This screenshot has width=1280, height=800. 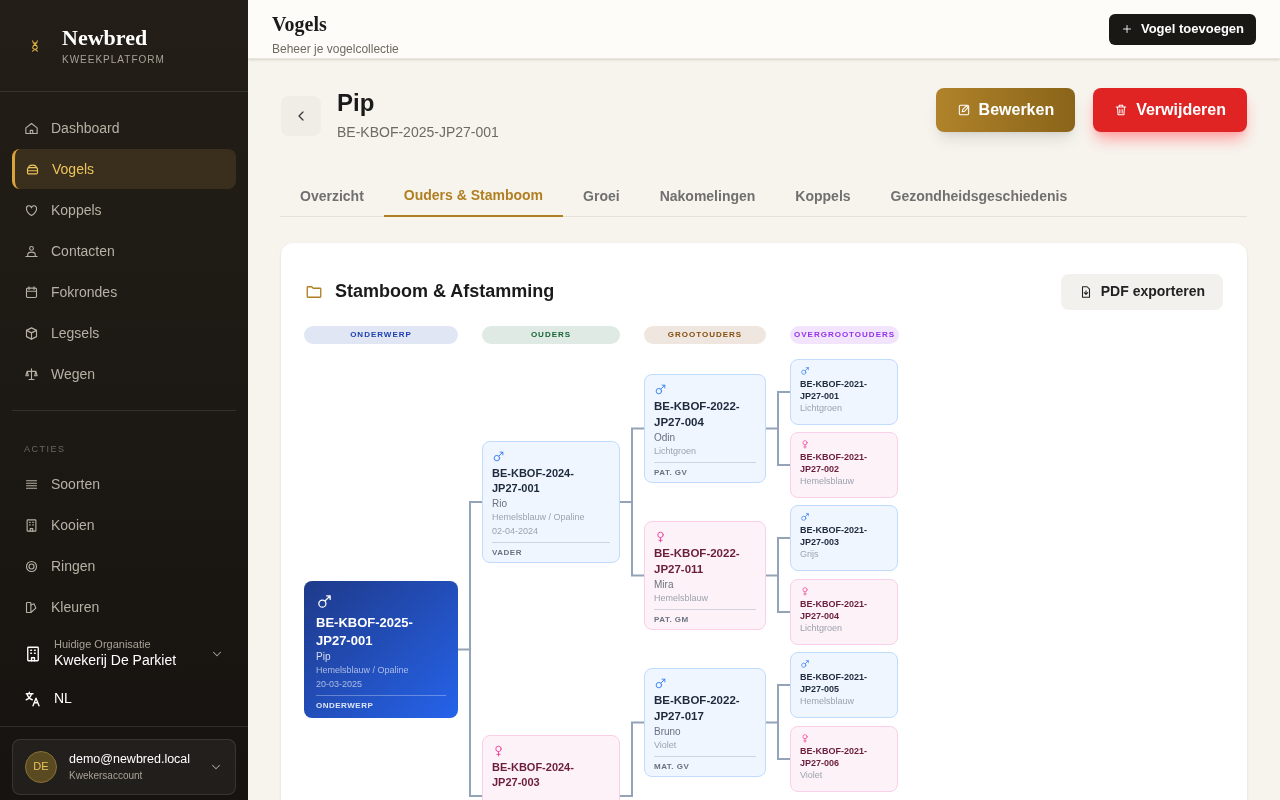 What do you see at coordinates (516, 531) in the screenshot?
I see `hatch-date: 02-04-2024` at bounding box center [516, 531].